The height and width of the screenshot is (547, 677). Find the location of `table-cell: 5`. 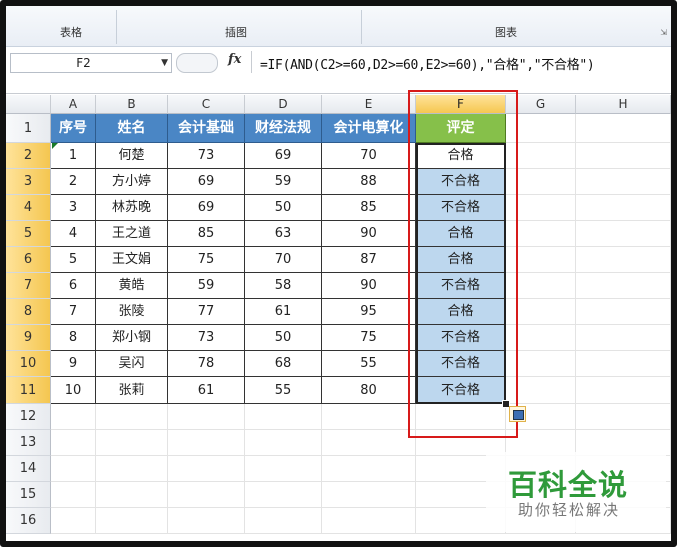

table-cell: 5 is located at coordinates (73, 260).